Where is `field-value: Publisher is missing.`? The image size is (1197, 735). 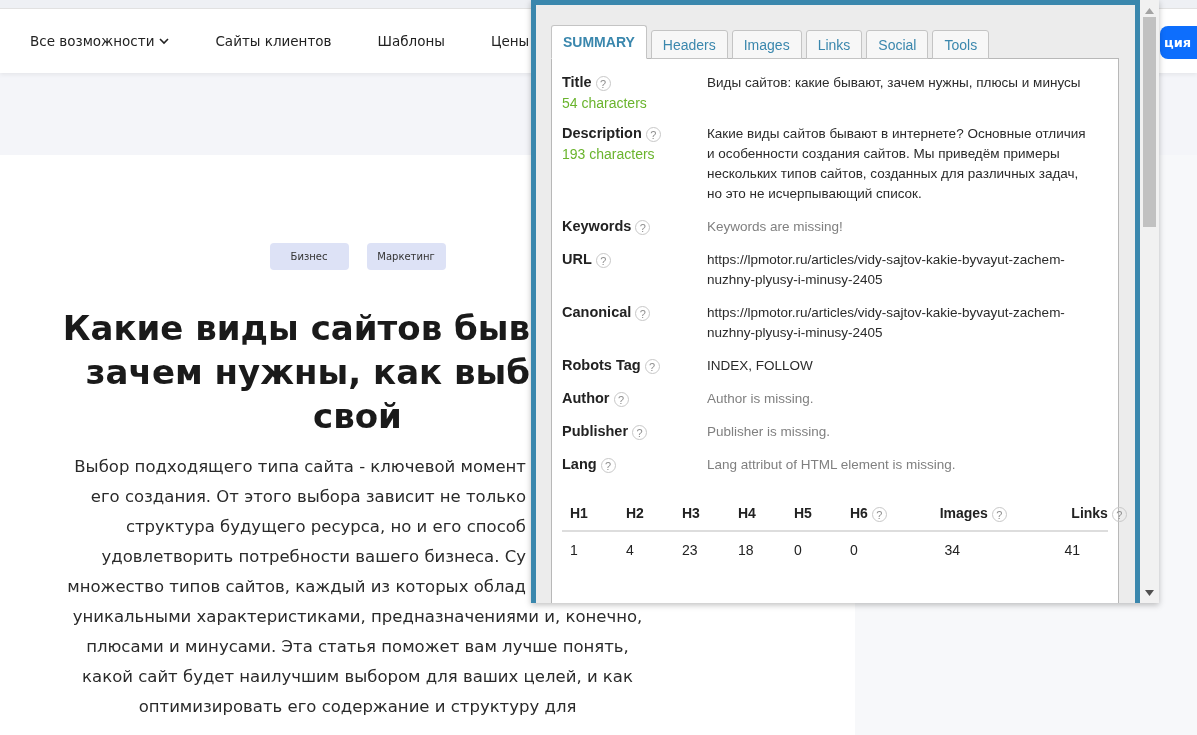
field-value: Publisher is missing. is located at coordinates (769, 432).